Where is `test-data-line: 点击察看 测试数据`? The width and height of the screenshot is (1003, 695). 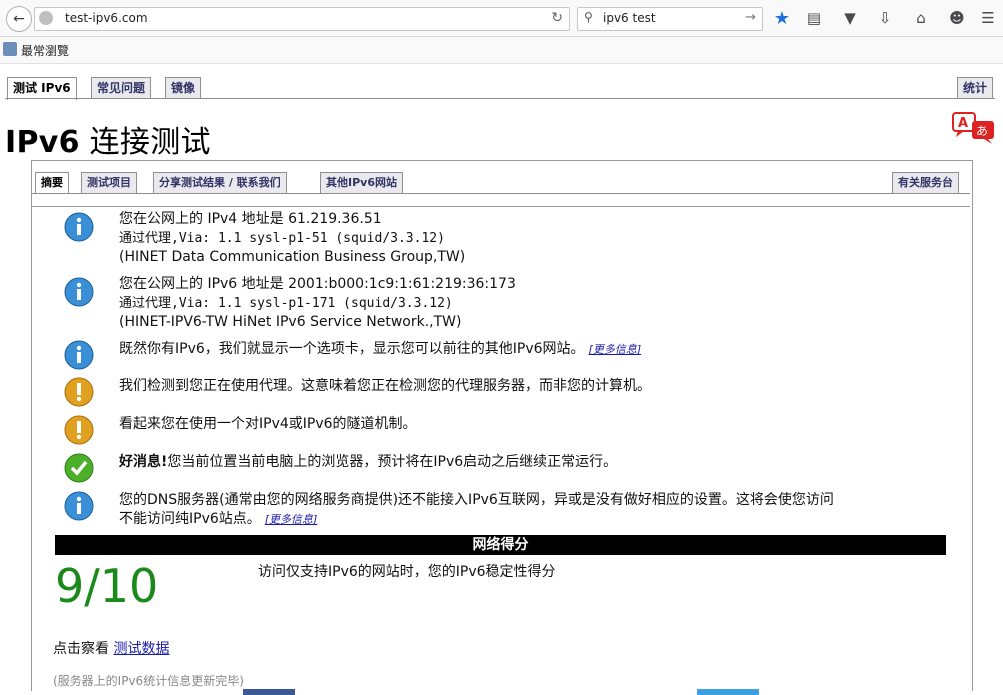 test-data-line: 点击察看 测试数据 is located at coordinates (111, 648).